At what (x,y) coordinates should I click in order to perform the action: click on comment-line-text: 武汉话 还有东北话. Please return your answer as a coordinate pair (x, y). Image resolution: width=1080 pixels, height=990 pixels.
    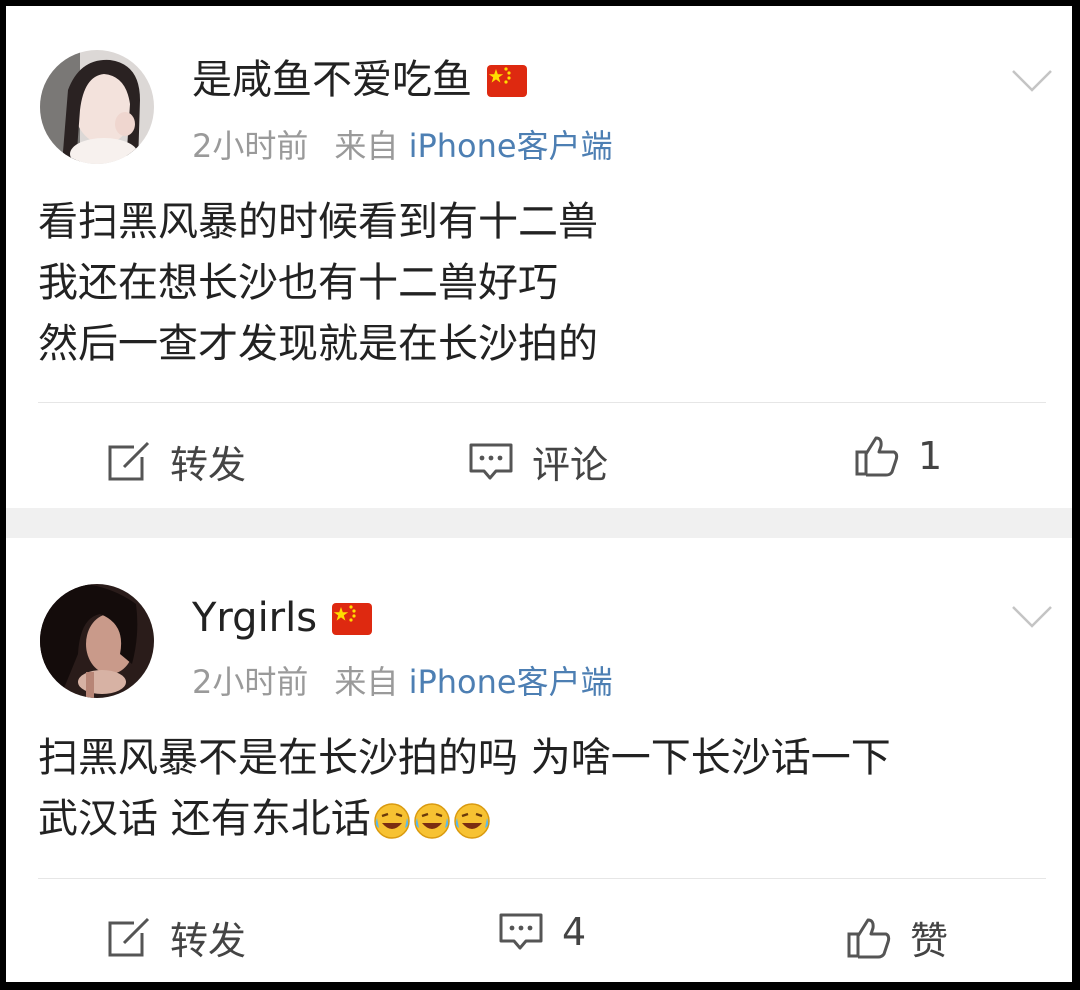
    Looking at the image, I should click on (204, 819).